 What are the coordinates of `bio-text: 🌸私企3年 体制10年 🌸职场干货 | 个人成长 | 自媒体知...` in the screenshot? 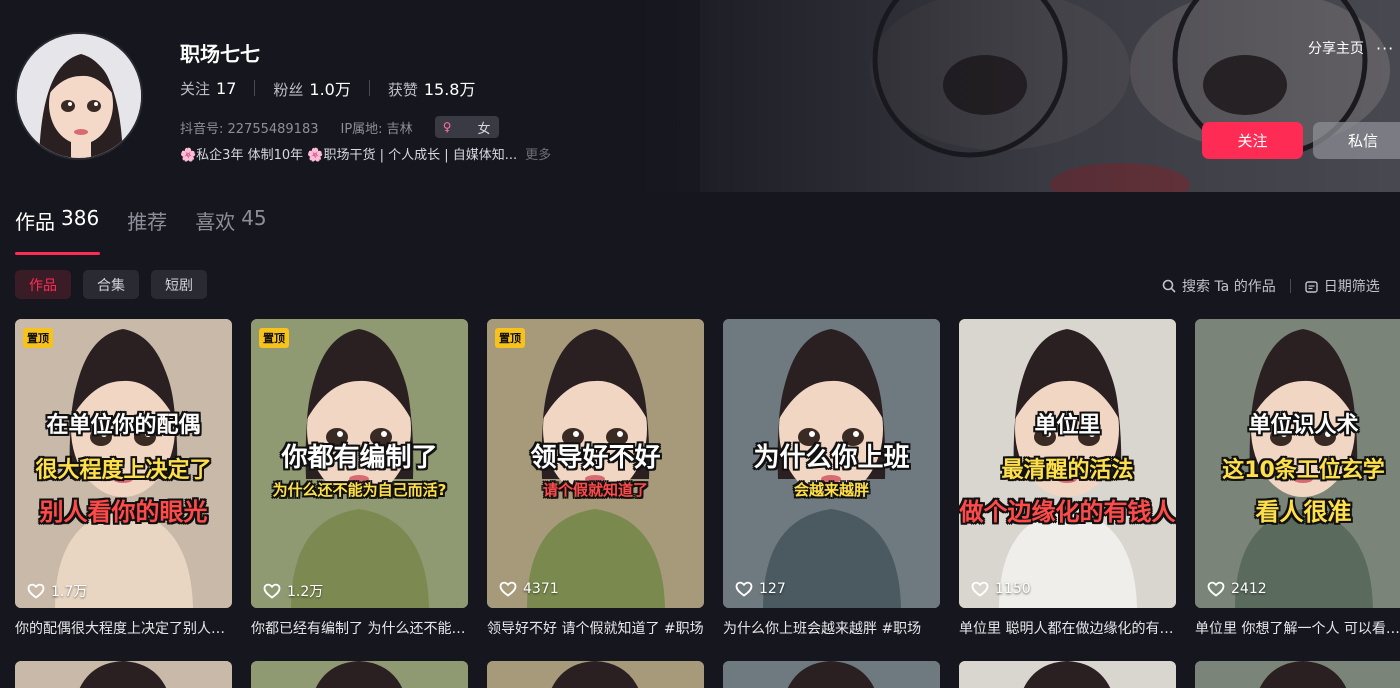 It's located at (349, 155).